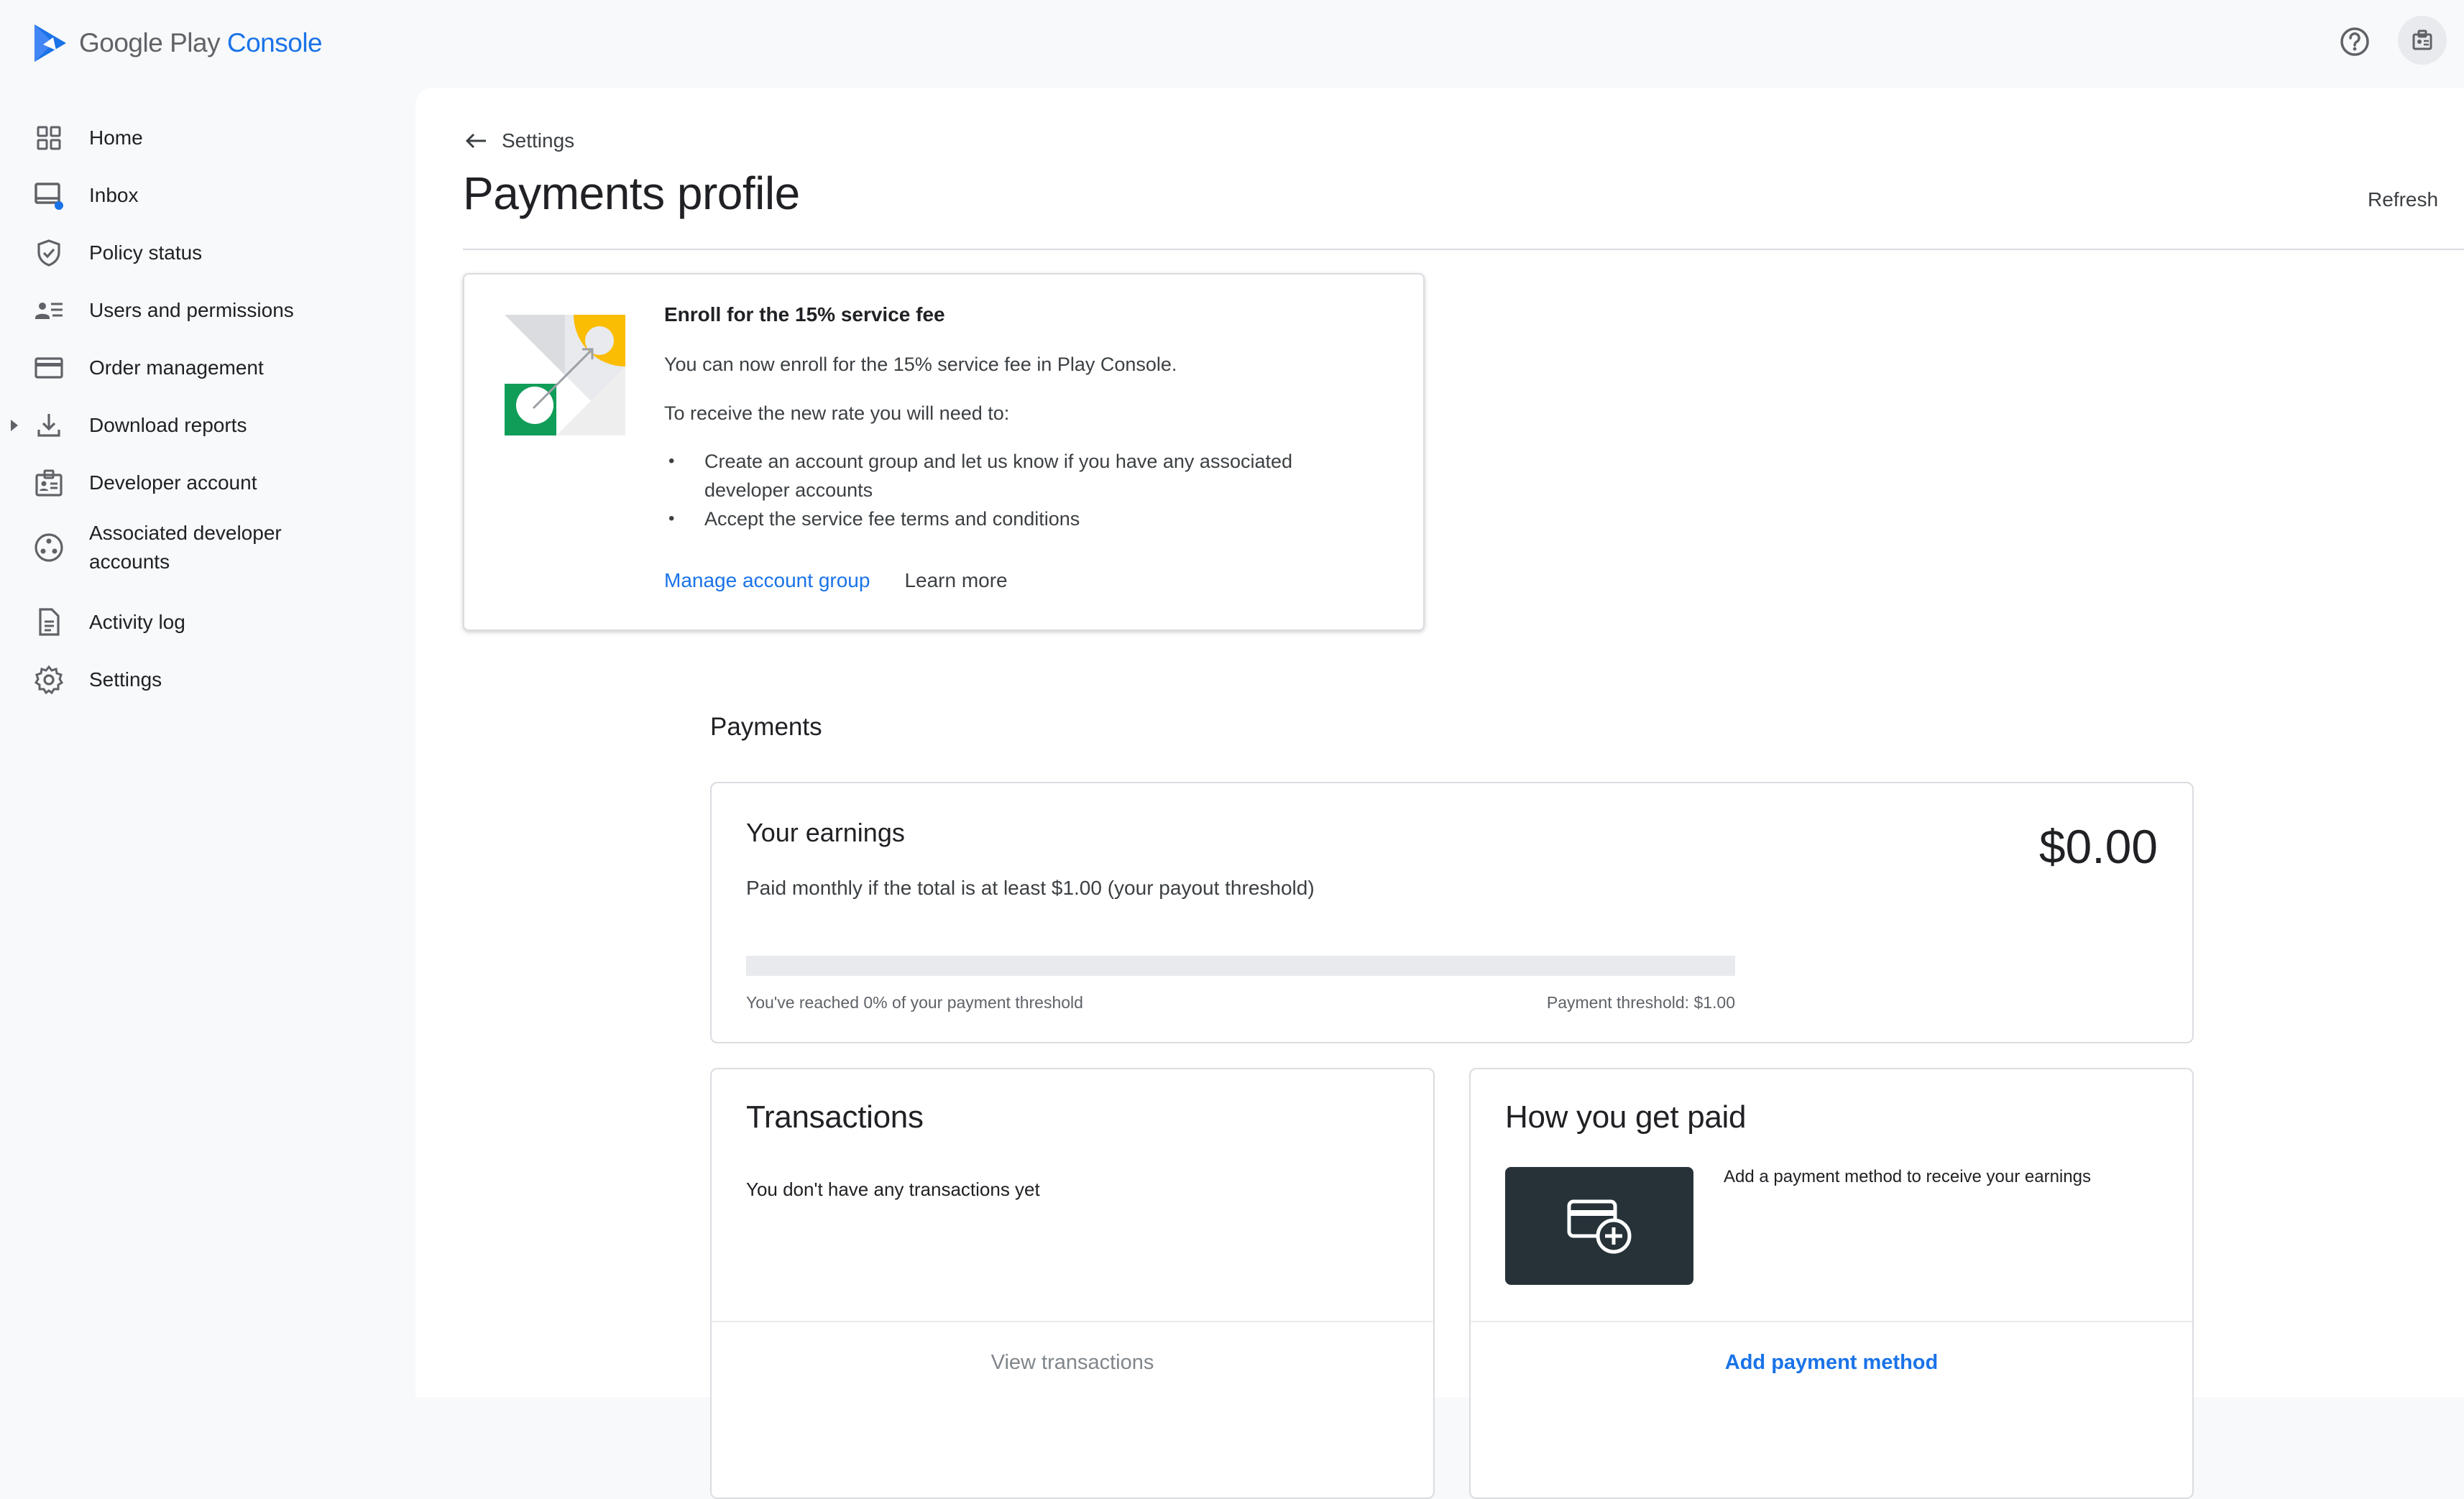  What do you see at coordinates (49, 310) in the screenshot?
I see `users-icon` at bounding box center [49, 310].